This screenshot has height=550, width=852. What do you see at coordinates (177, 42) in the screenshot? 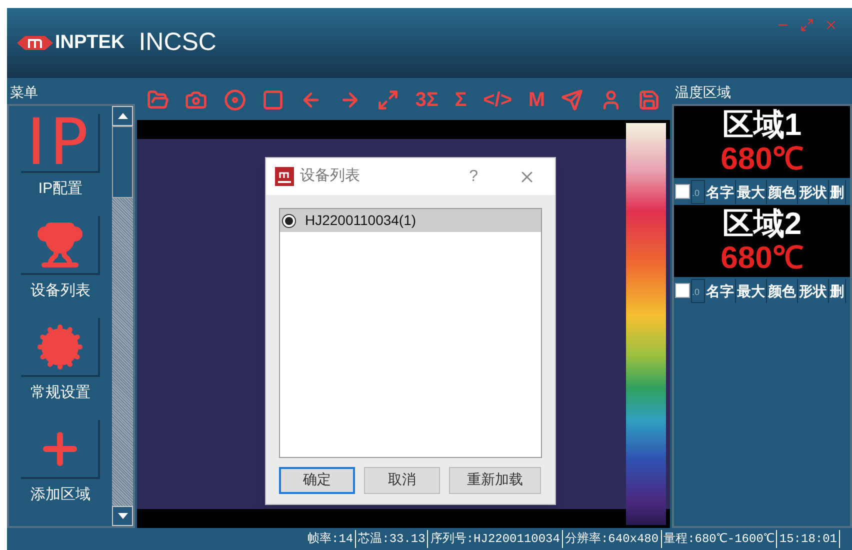
I see `app-title: INCSC` at bounding box center [177, 42].